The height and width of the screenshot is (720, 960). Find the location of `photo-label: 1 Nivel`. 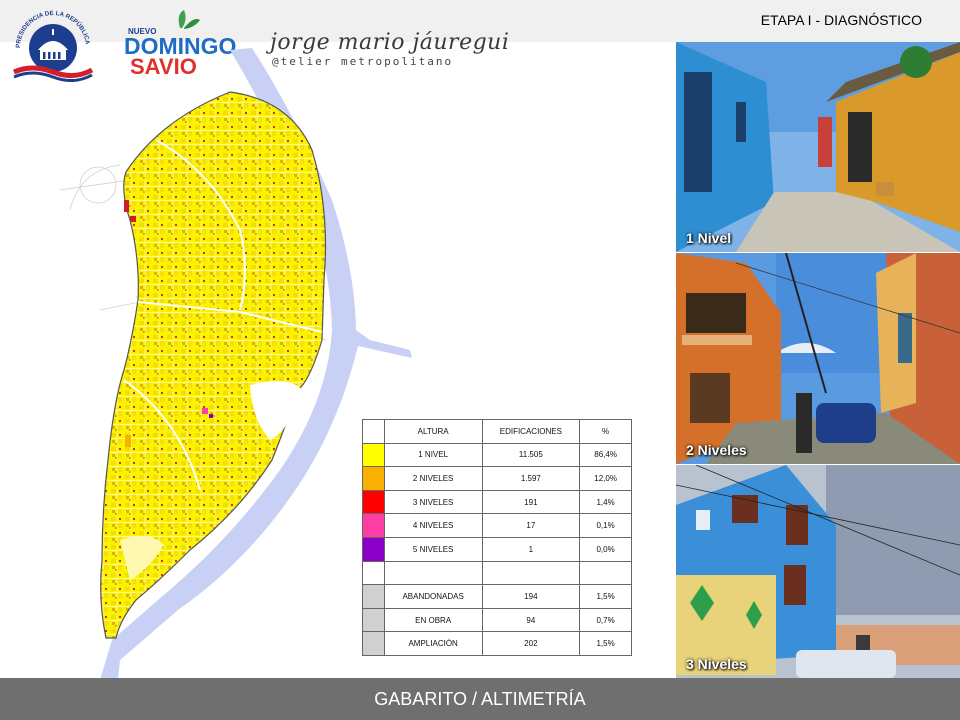

photo-label: 1 Nivel is located at coordinates (709, 238).